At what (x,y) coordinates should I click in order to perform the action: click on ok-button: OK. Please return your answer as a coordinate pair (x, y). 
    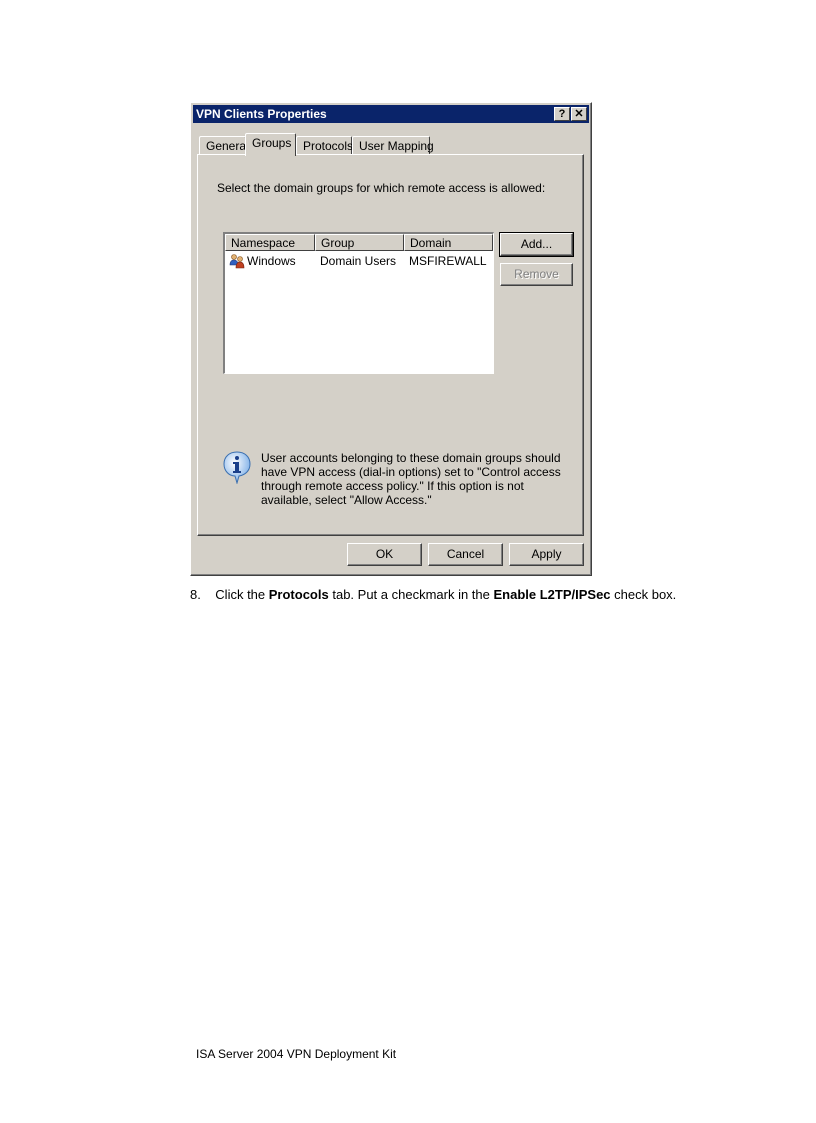
    Looking at the image, I should click on (384, 554).